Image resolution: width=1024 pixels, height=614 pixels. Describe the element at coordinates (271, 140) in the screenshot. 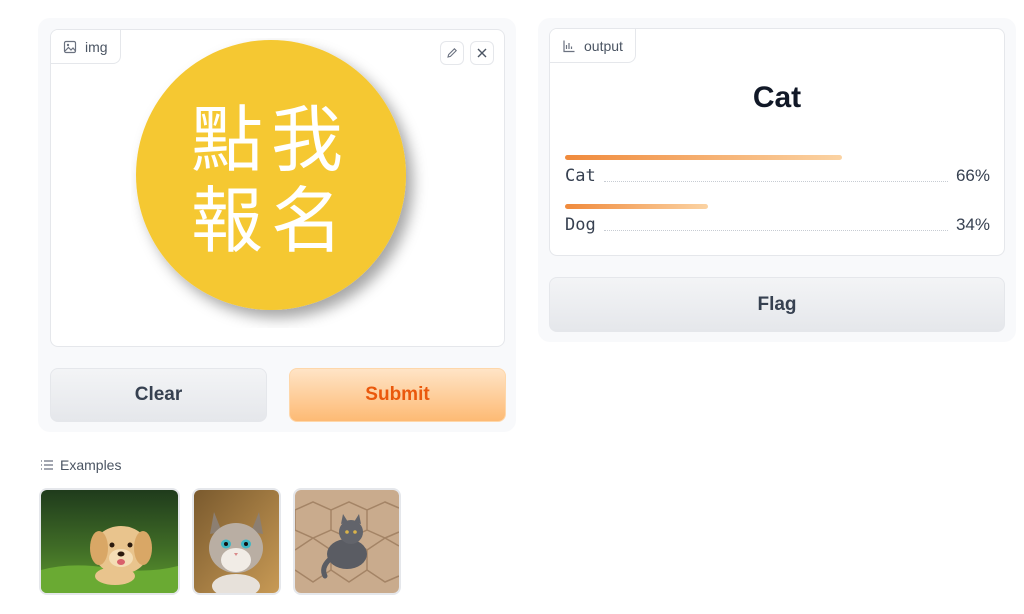

I see `badge-text-line1: 點我` at that location.